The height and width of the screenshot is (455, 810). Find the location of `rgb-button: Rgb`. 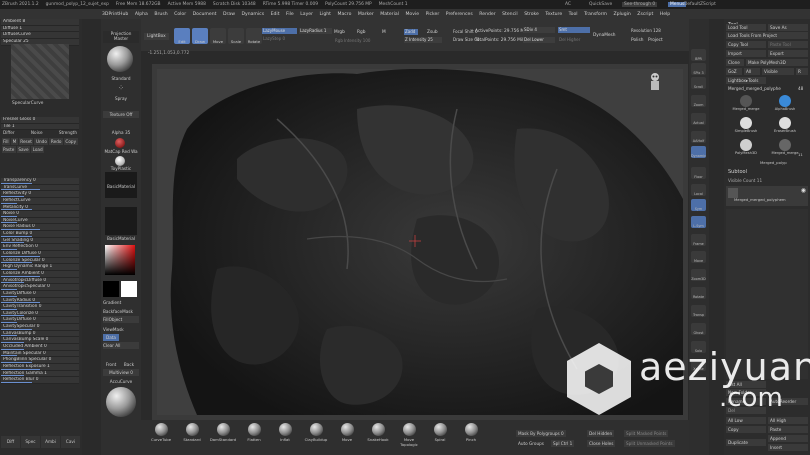

rgb-button: Rgb is located at coordinates (361, 32).